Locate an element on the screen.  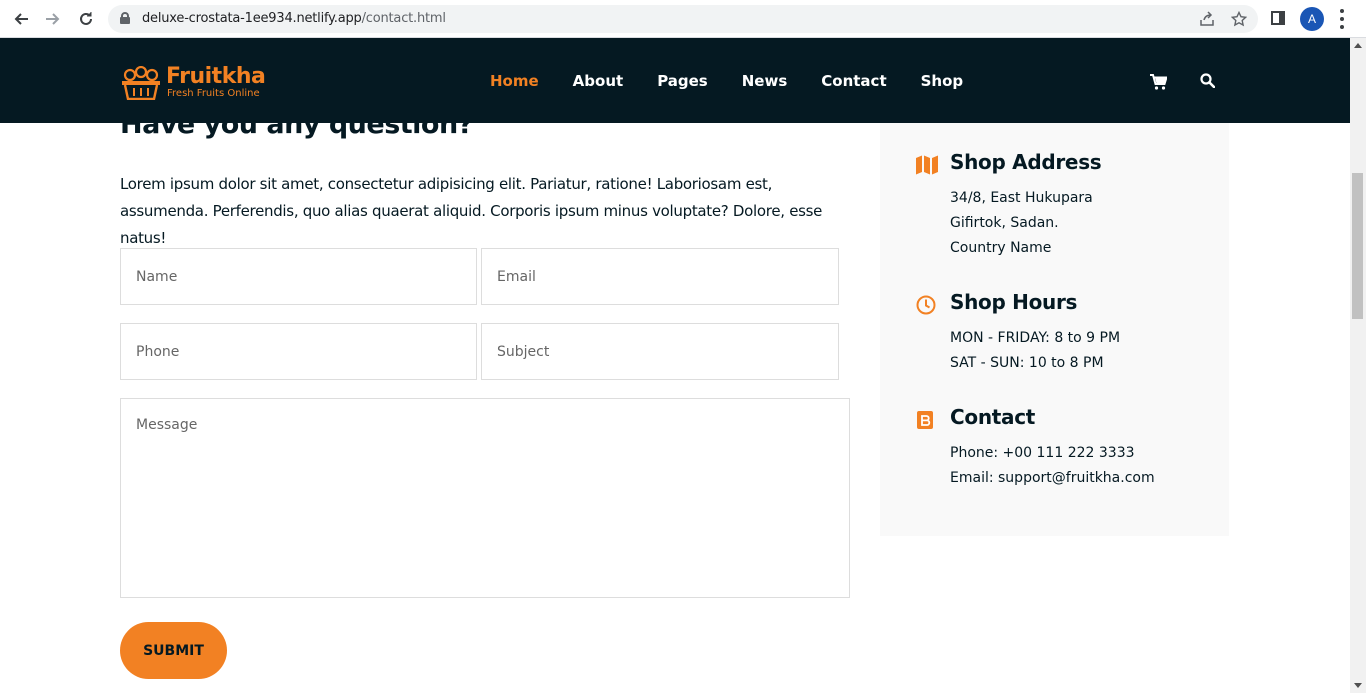
logo-name: Fruitkha is located at coordinates (216, 76).